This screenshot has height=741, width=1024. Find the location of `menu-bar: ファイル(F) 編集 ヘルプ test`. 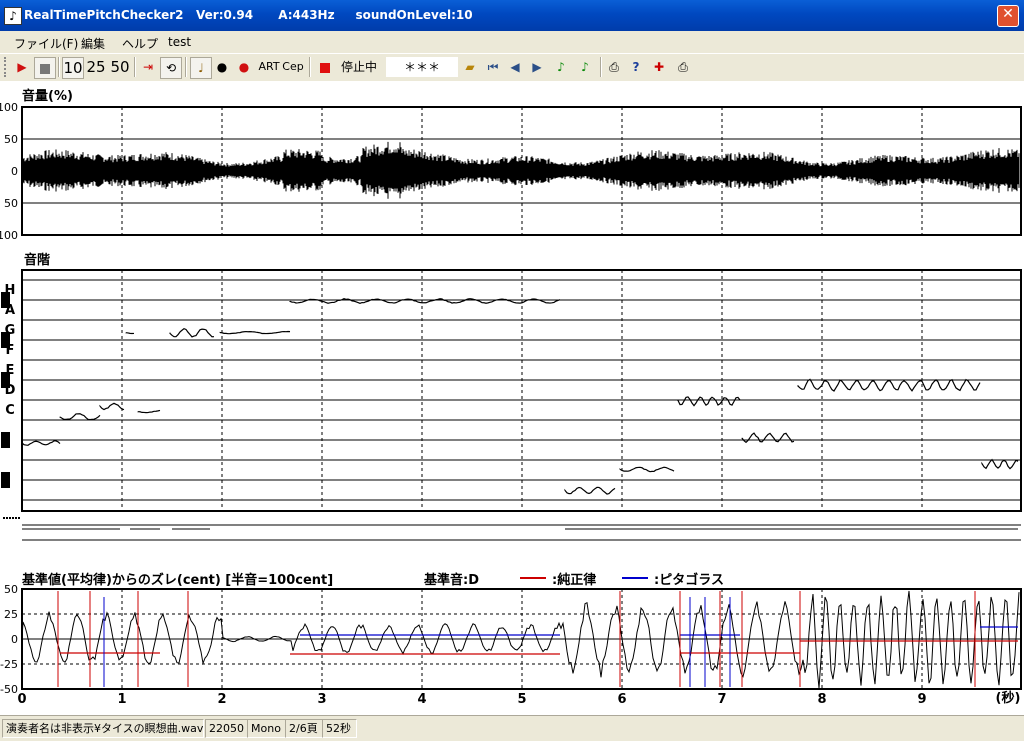

menu-bar: ファイル(F) 編集 ヘルプ test is located at coordinates (512, 42).